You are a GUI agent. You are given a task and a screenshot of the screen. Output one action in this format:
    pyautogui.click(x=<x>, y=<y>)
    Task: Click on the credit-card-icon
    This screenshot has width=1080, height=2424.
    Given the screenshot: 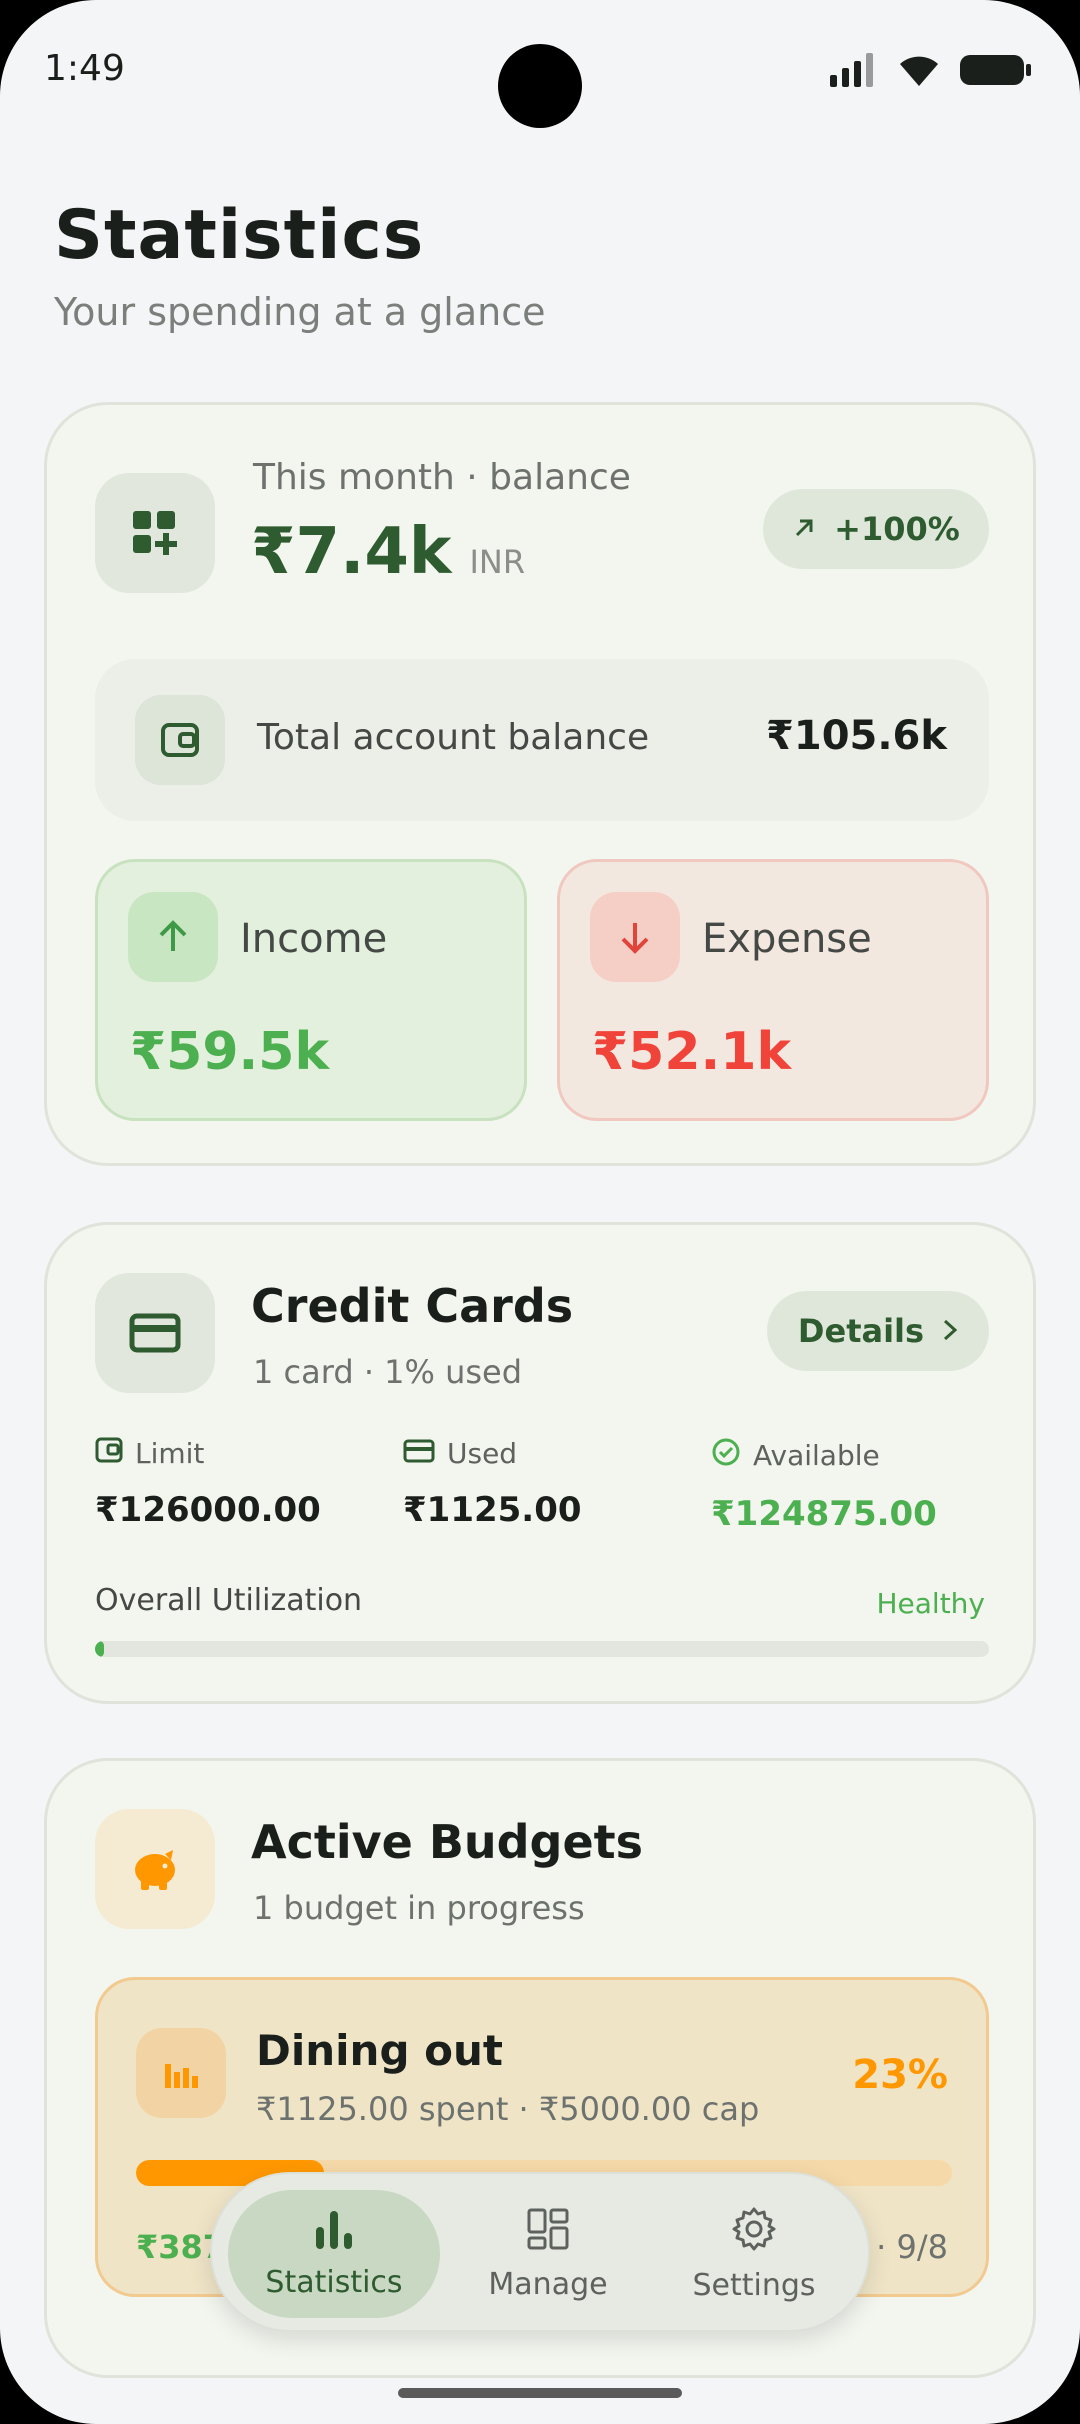 What is the action you would take?
    pyautogui.click(x=155, y=1333)
    